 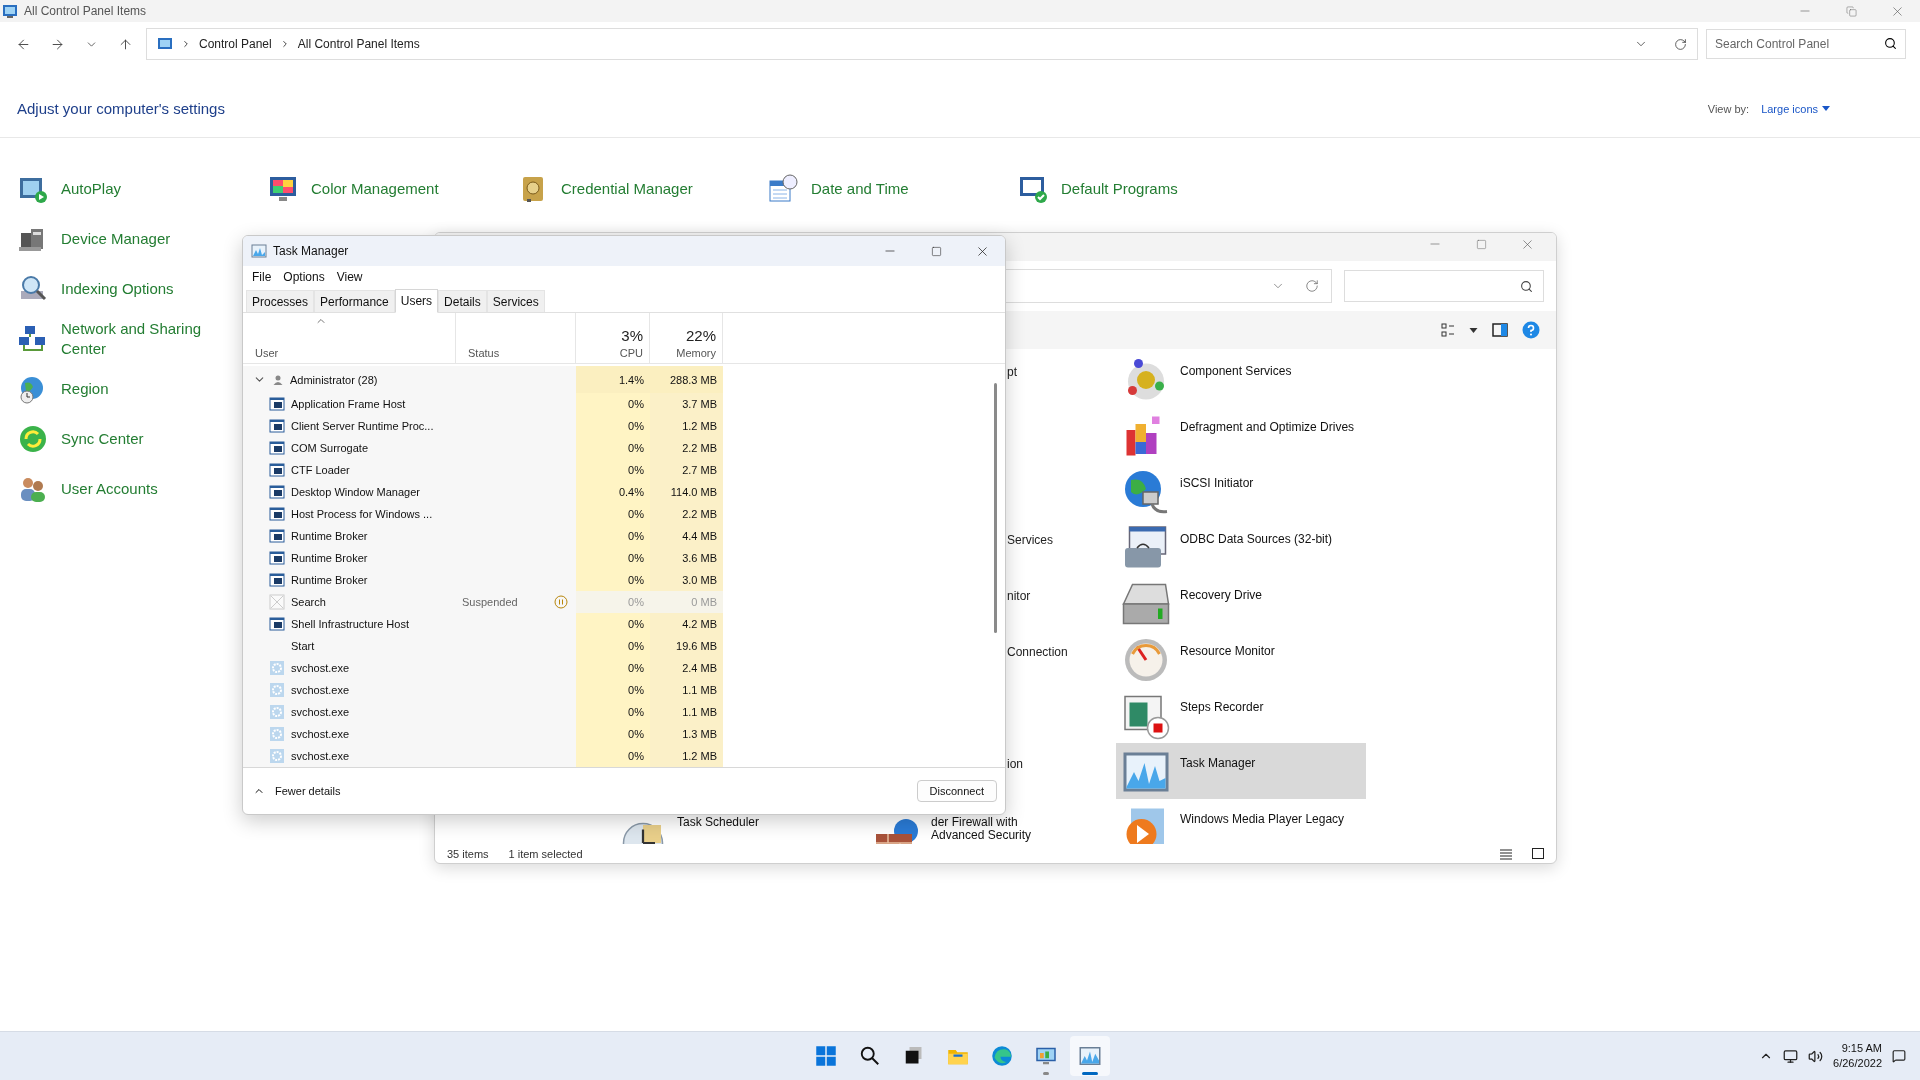 I want to click on process-name: CTF Loader, so click(x=349, y=470).